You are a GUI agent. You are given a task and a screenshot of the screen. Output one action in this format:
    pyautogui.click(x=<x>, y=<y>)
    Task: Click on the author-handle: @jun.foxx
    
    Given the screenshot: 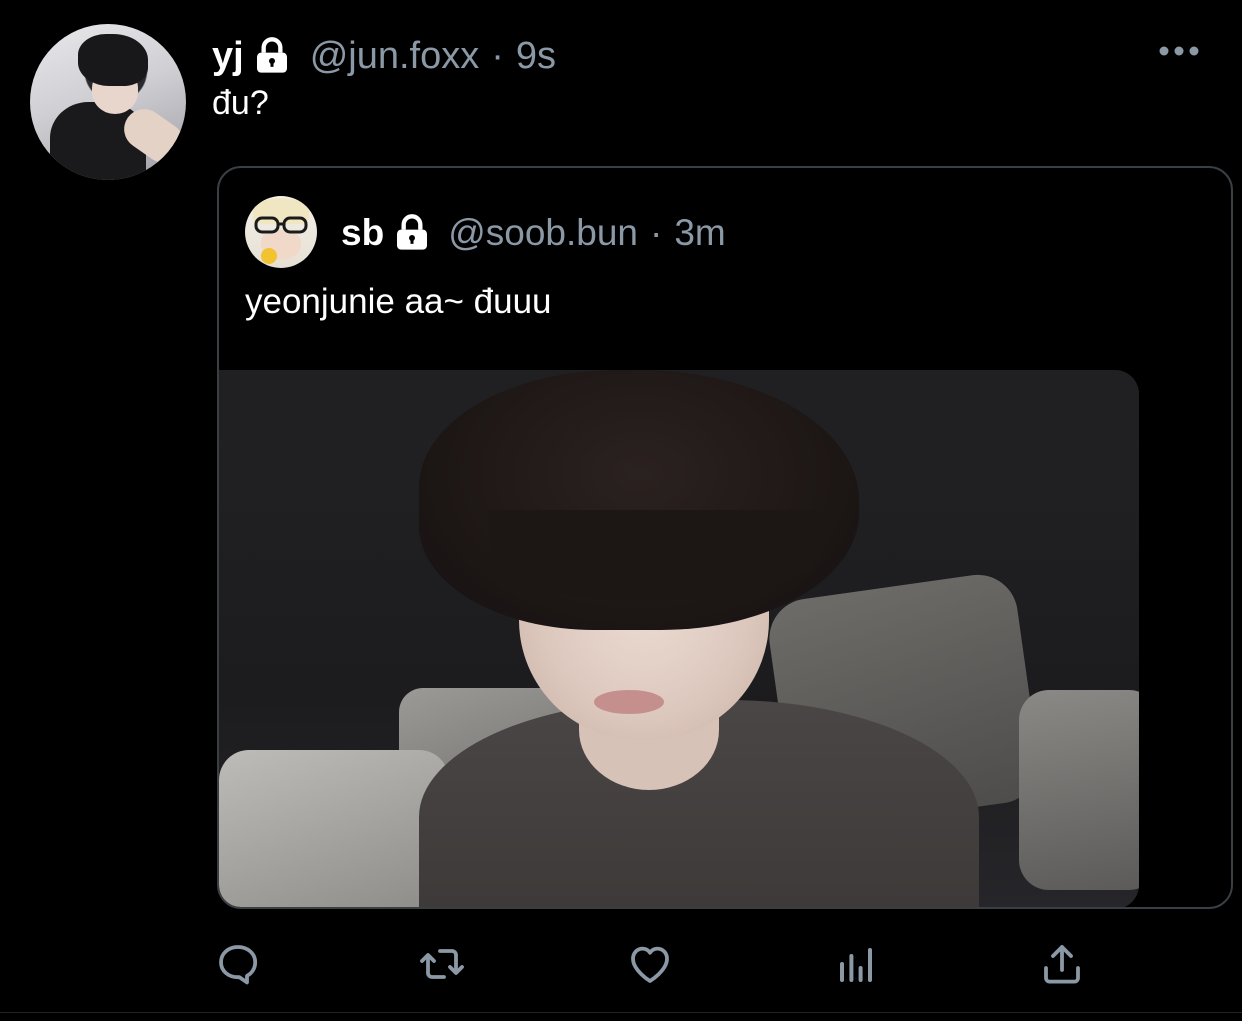 What is the action you would take?
    pyautogui.click(x=395, y=56)
    